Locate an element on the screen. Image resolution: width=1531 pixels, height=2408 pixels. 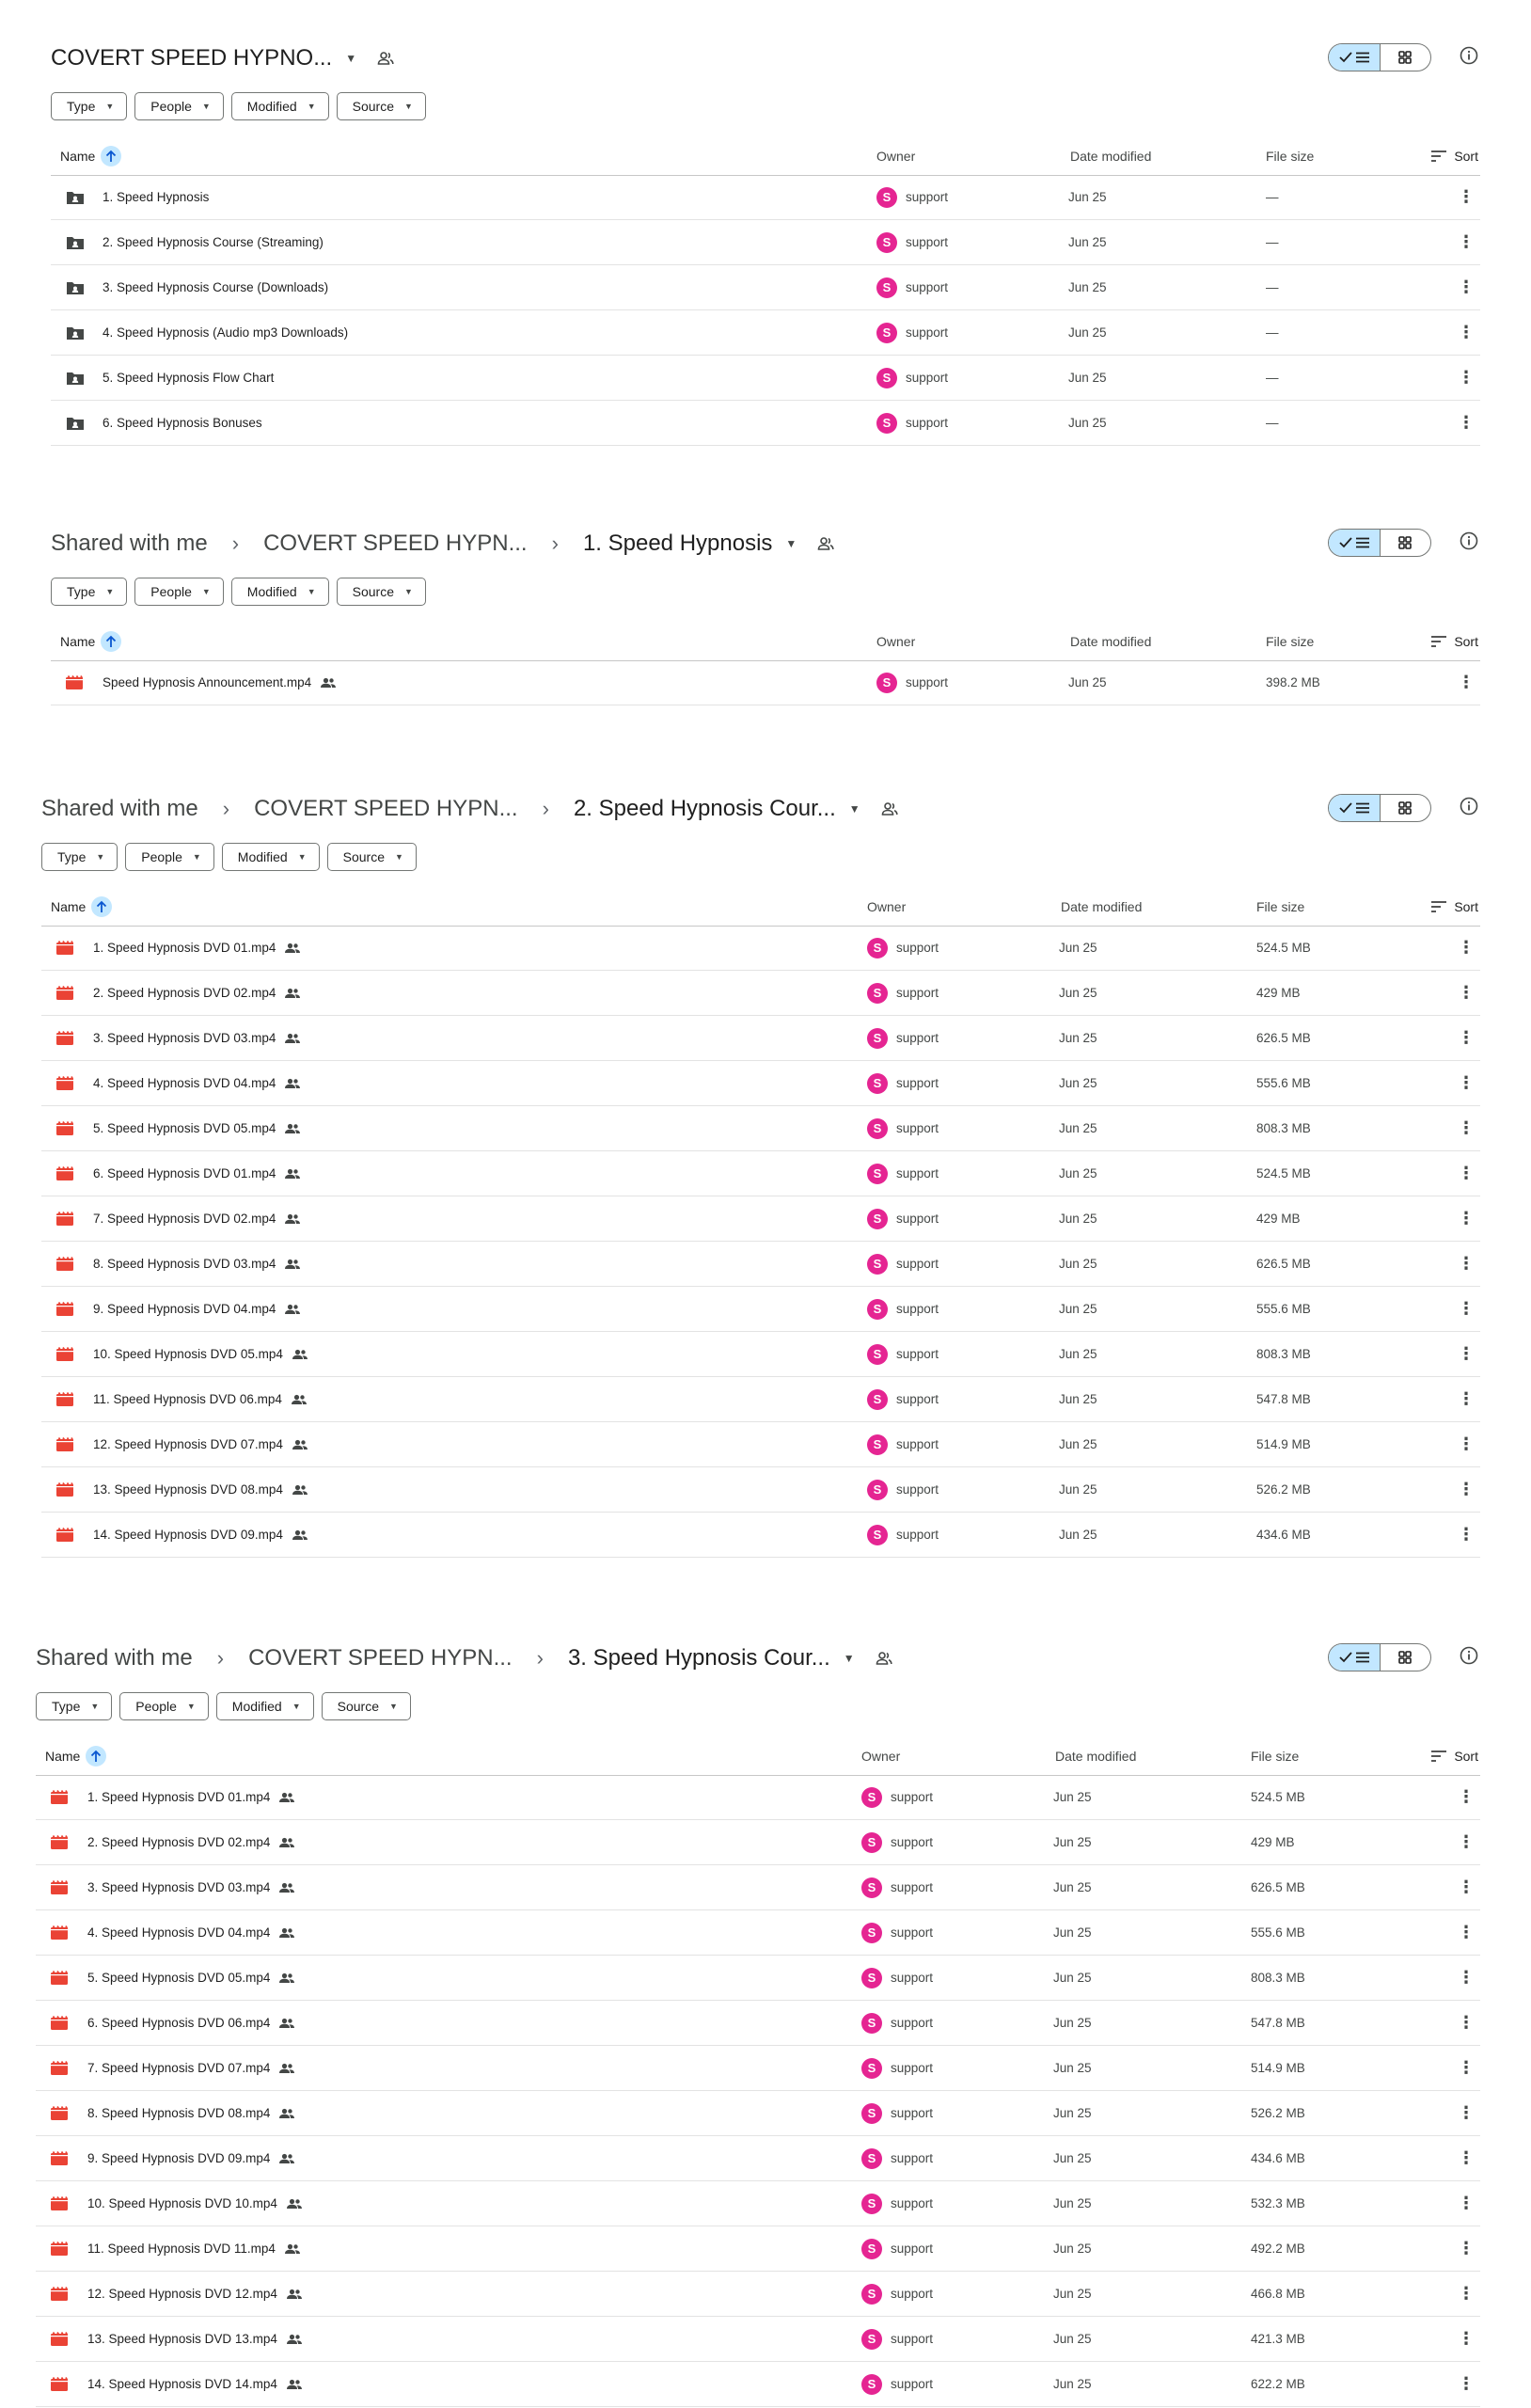
dropdown-caret-icon: ▼ is located at coordinates (350, 59).